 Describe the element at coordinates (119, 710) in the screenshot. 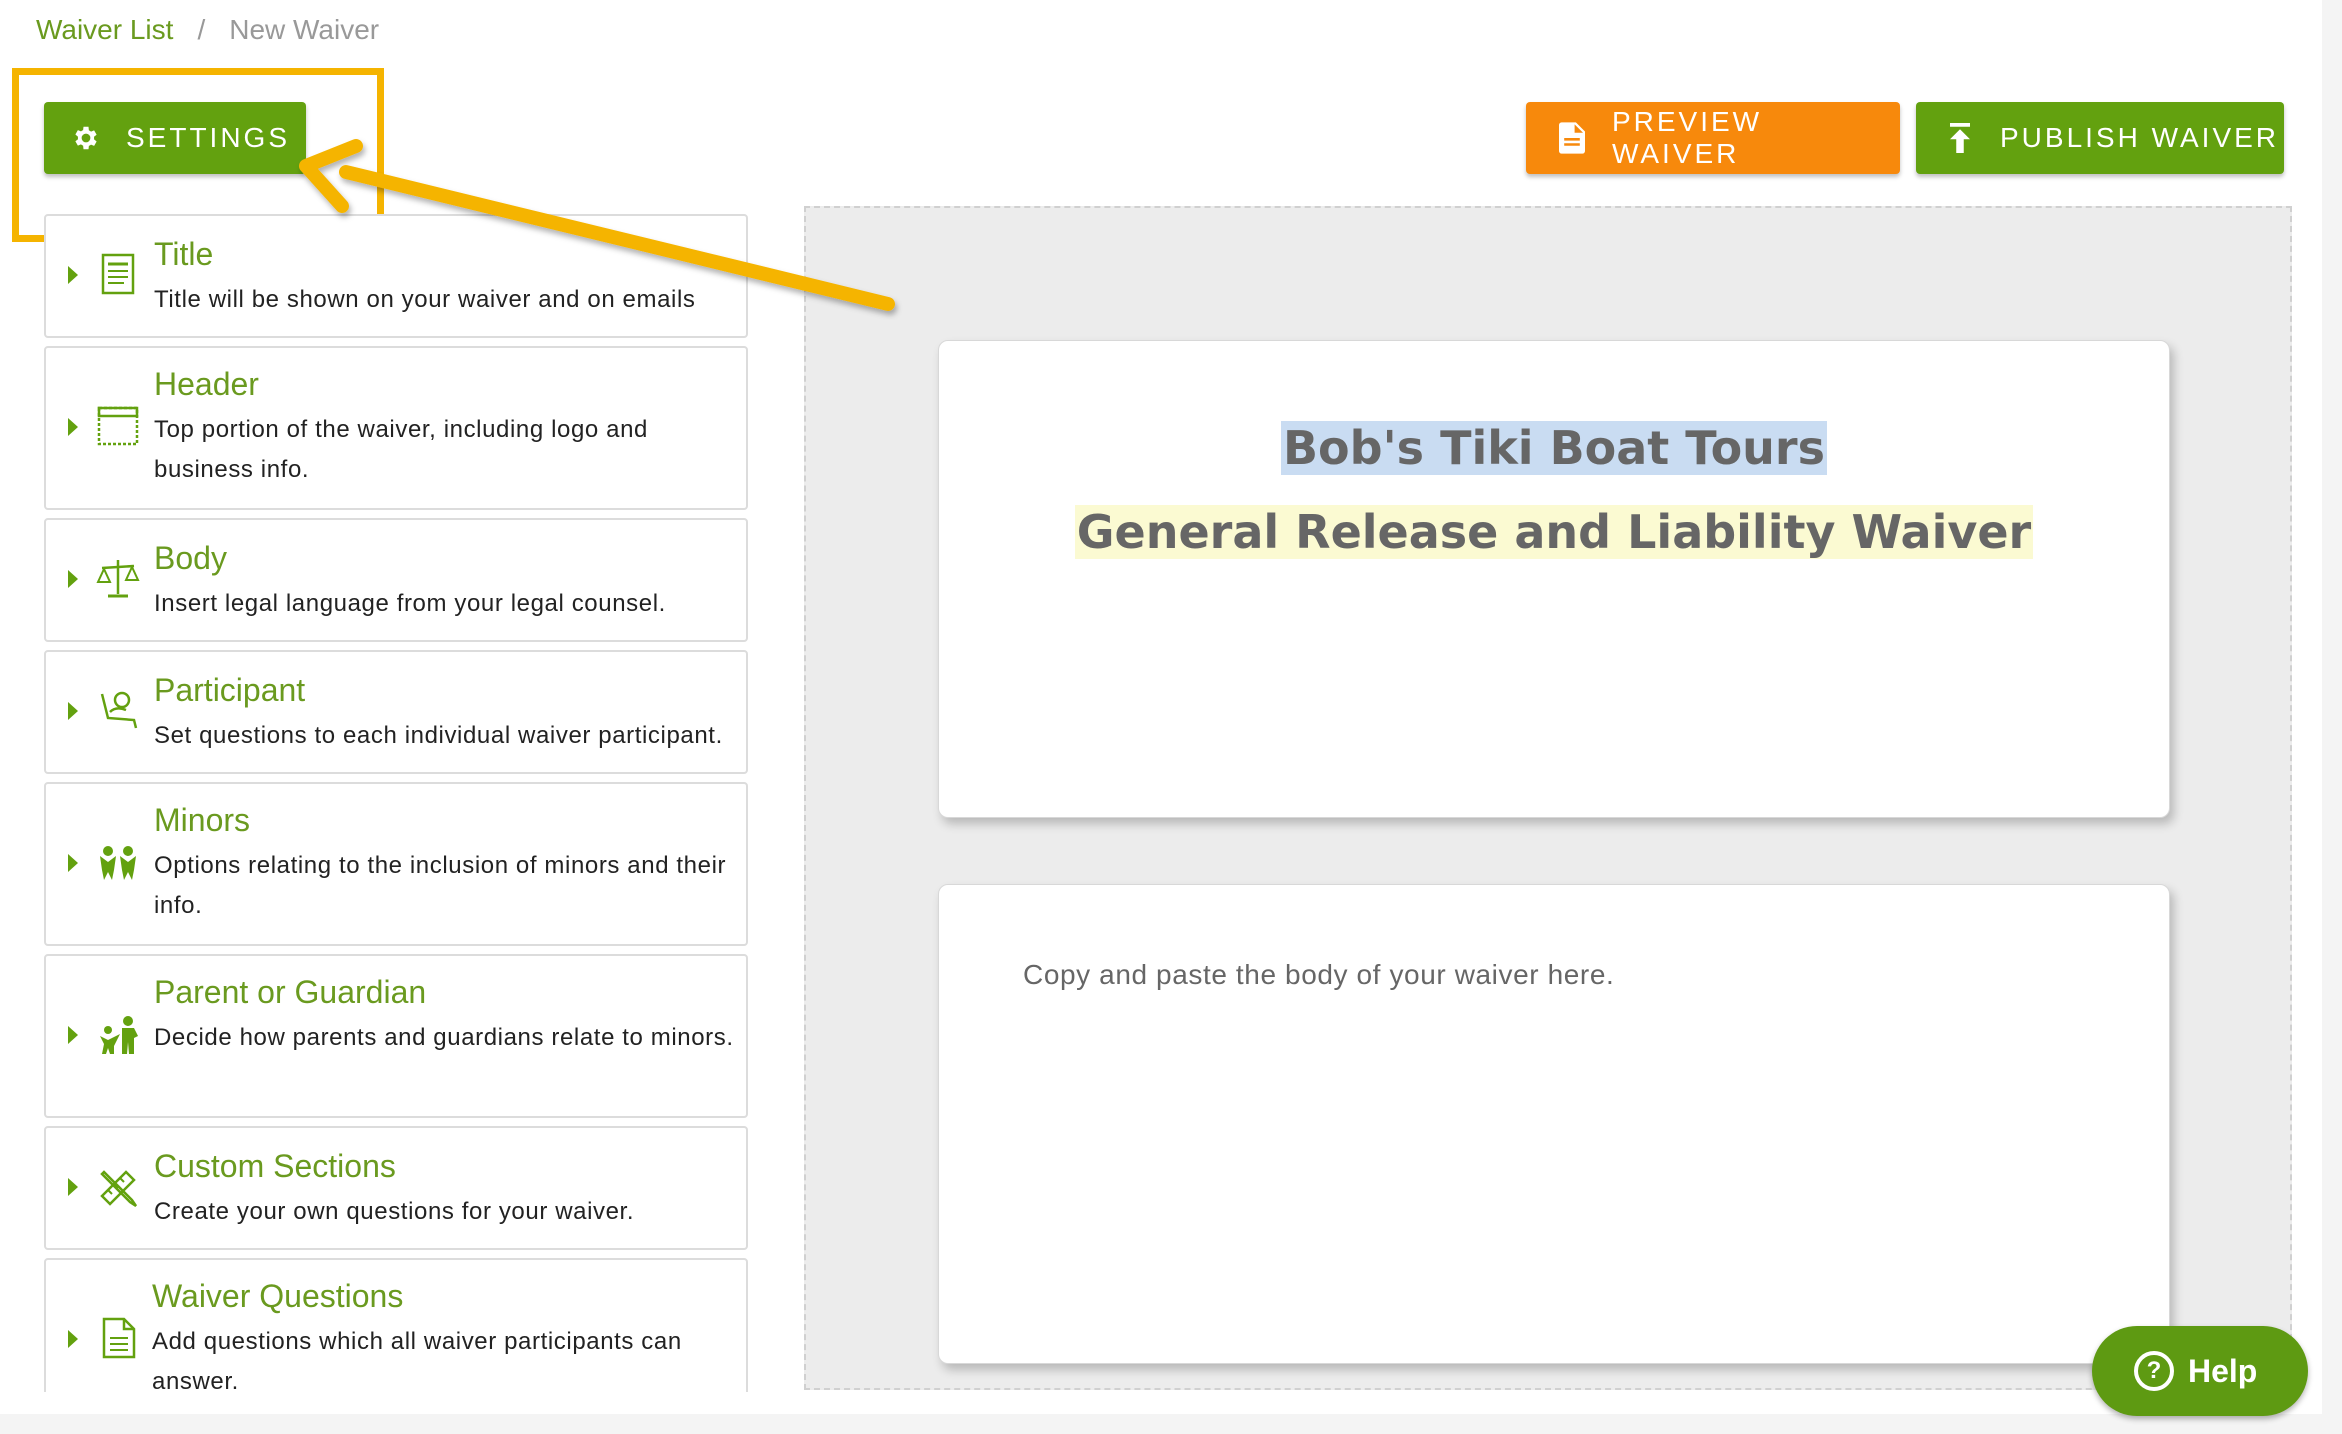

I see `person-seat-icon` at that location.